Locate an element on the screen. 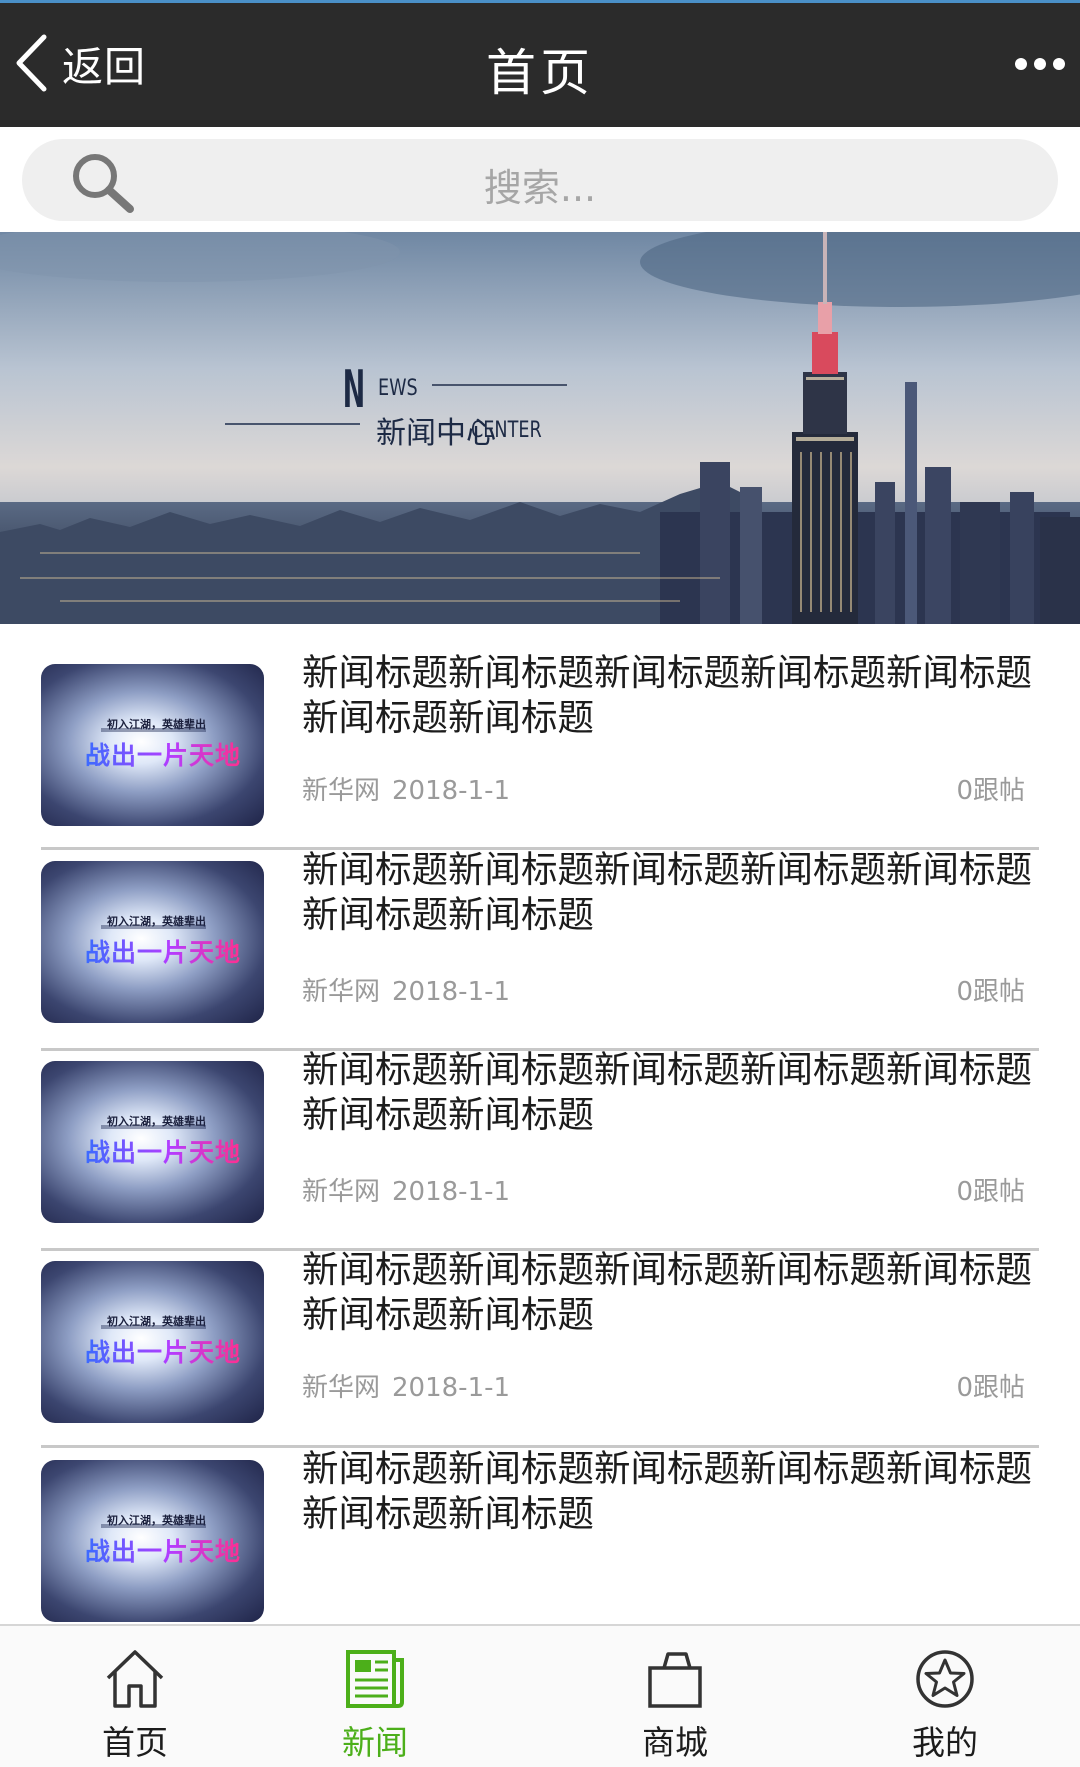 The image size is (1080, 1767). banner-ews: EWS is located at coordinates (398, 388).